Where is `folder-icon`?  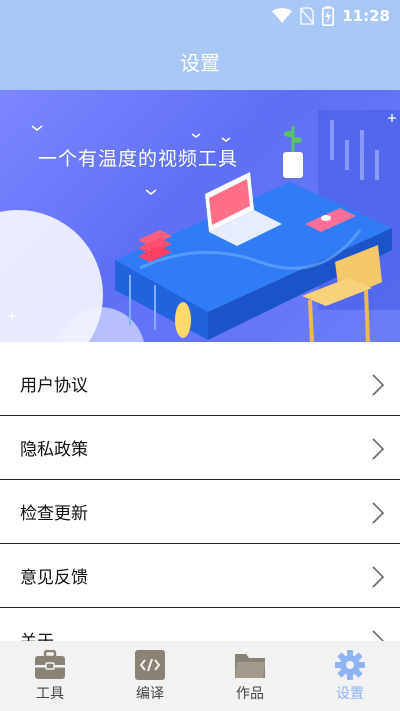 folder-icon is located at coordinates (250, 666).